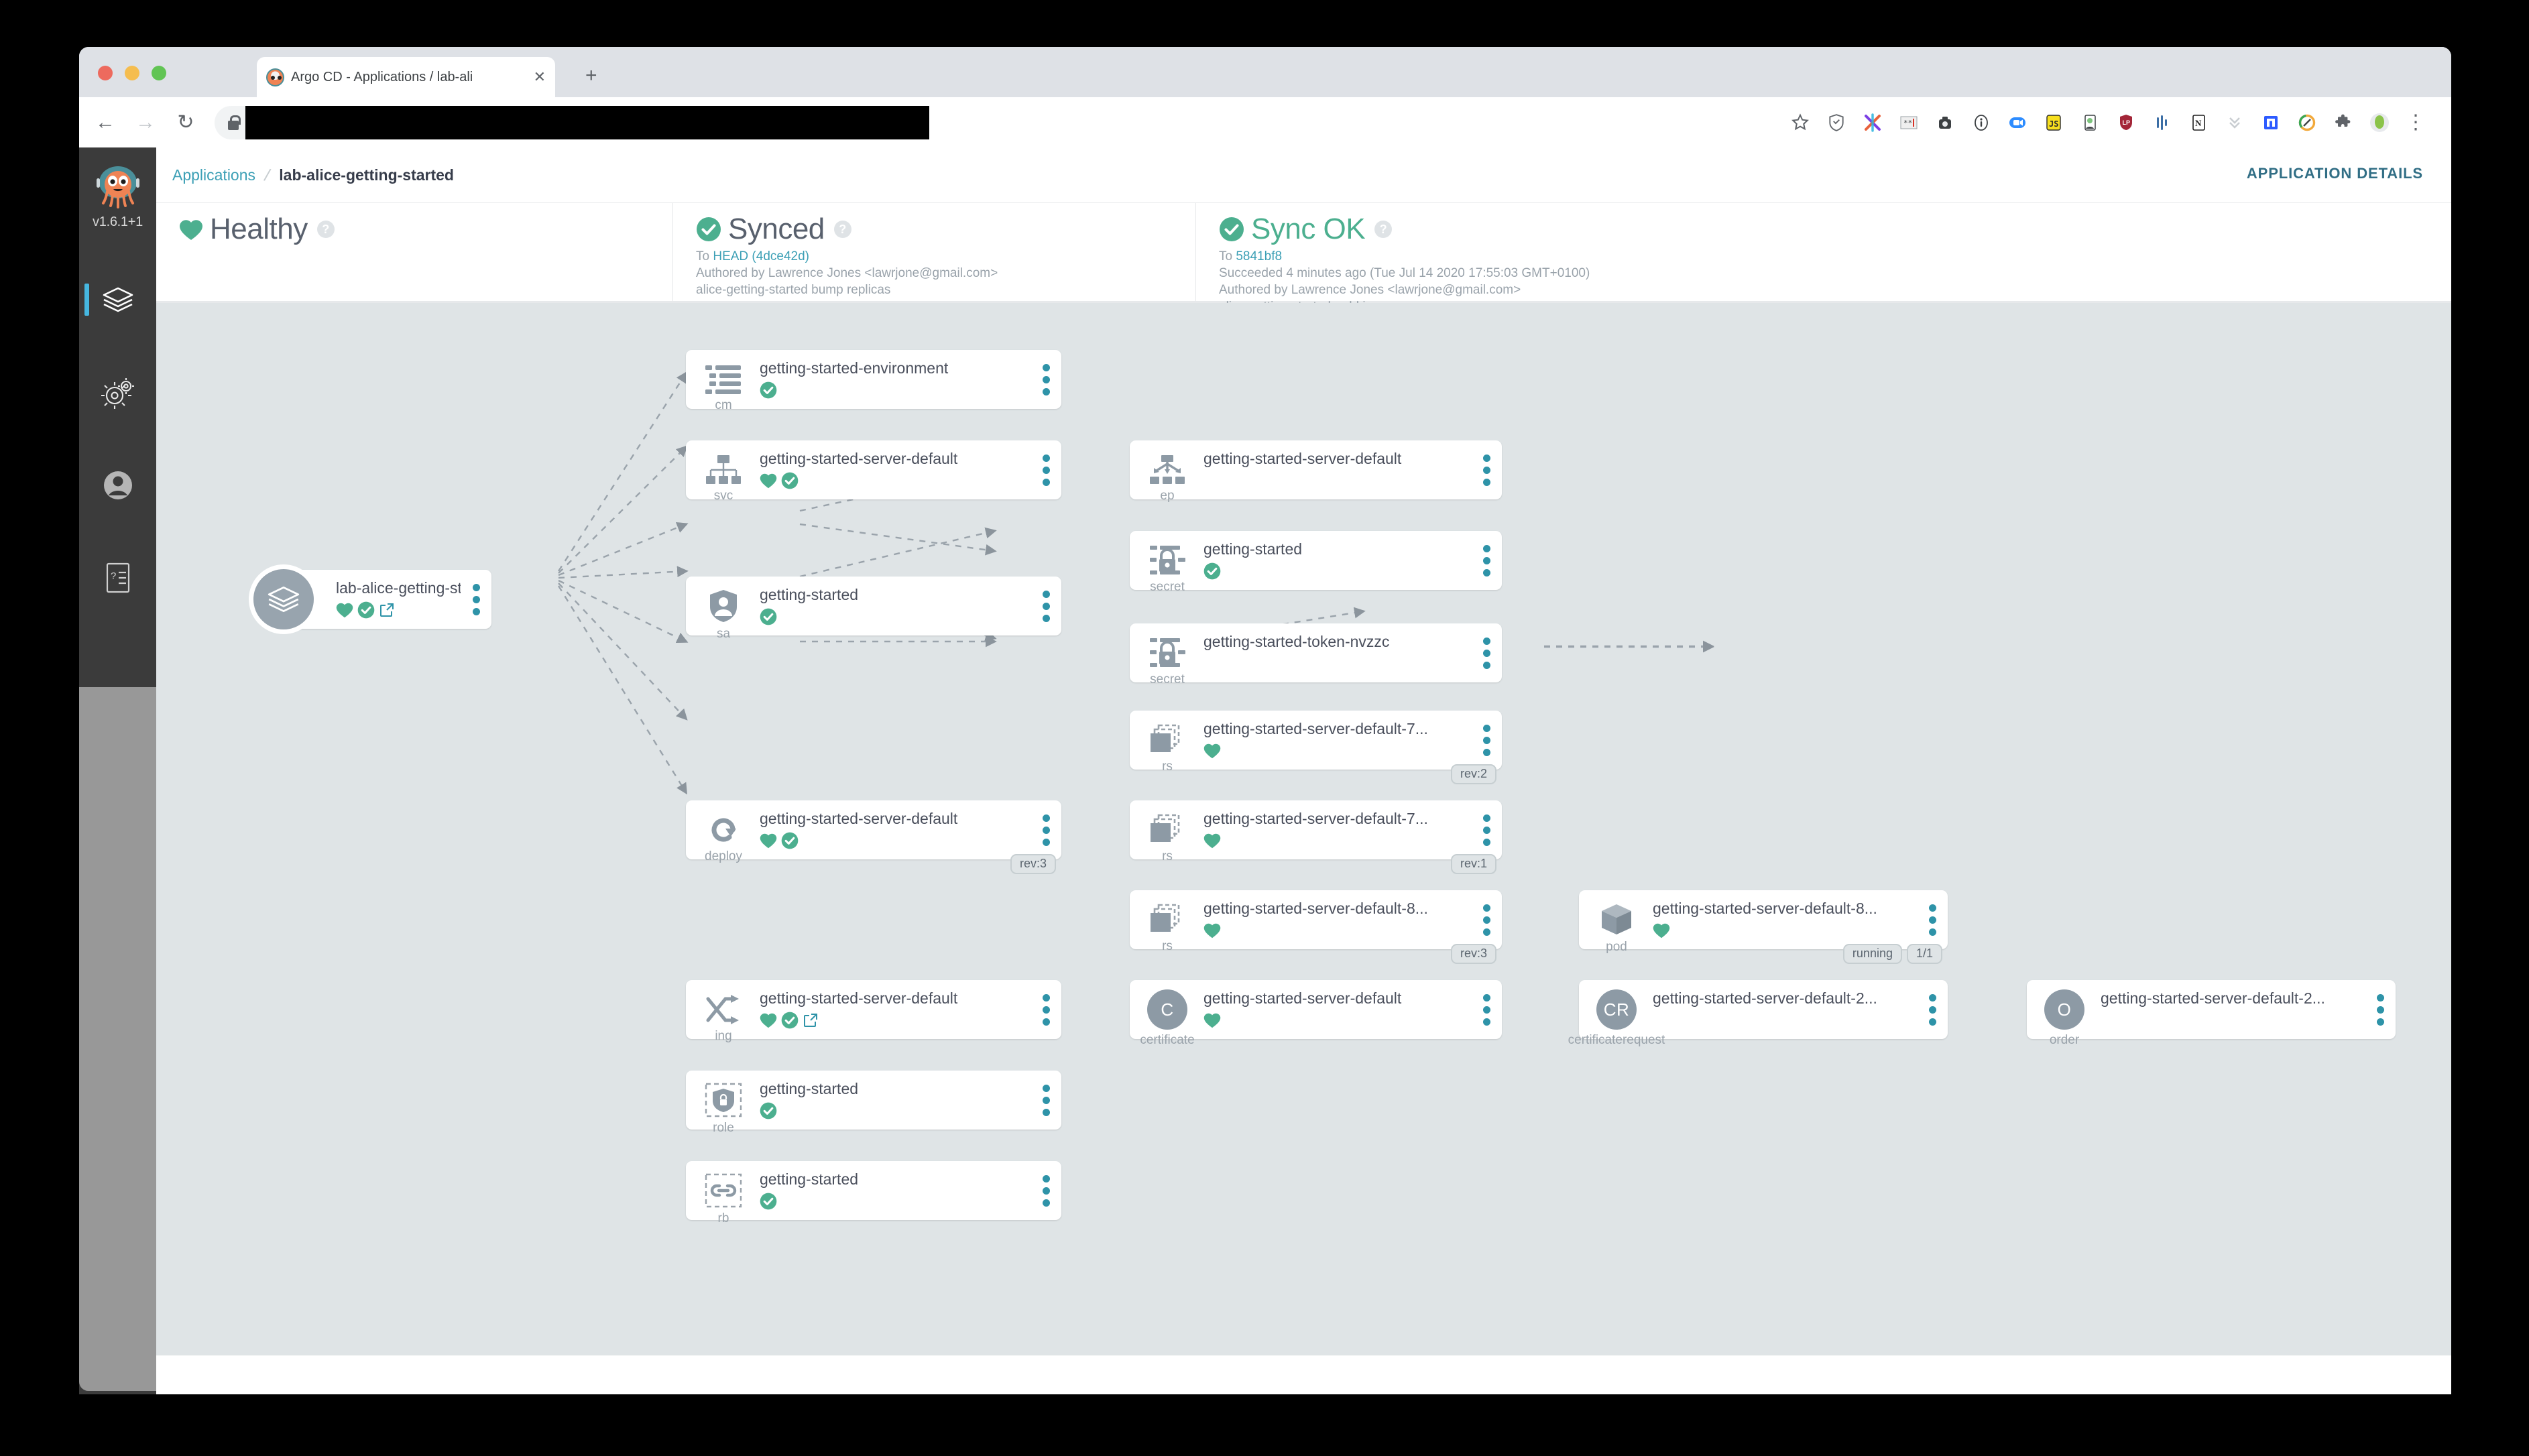 This screenshot has height=1456, width=2529. I want to click on maximize-window-button, so click(159, 73).